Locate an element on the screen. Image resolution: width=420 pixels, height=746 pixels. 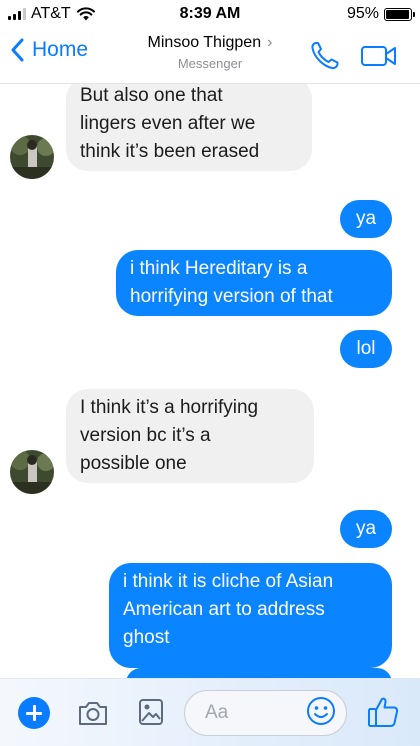
gallery-icon is located at coordinates (151, 712).